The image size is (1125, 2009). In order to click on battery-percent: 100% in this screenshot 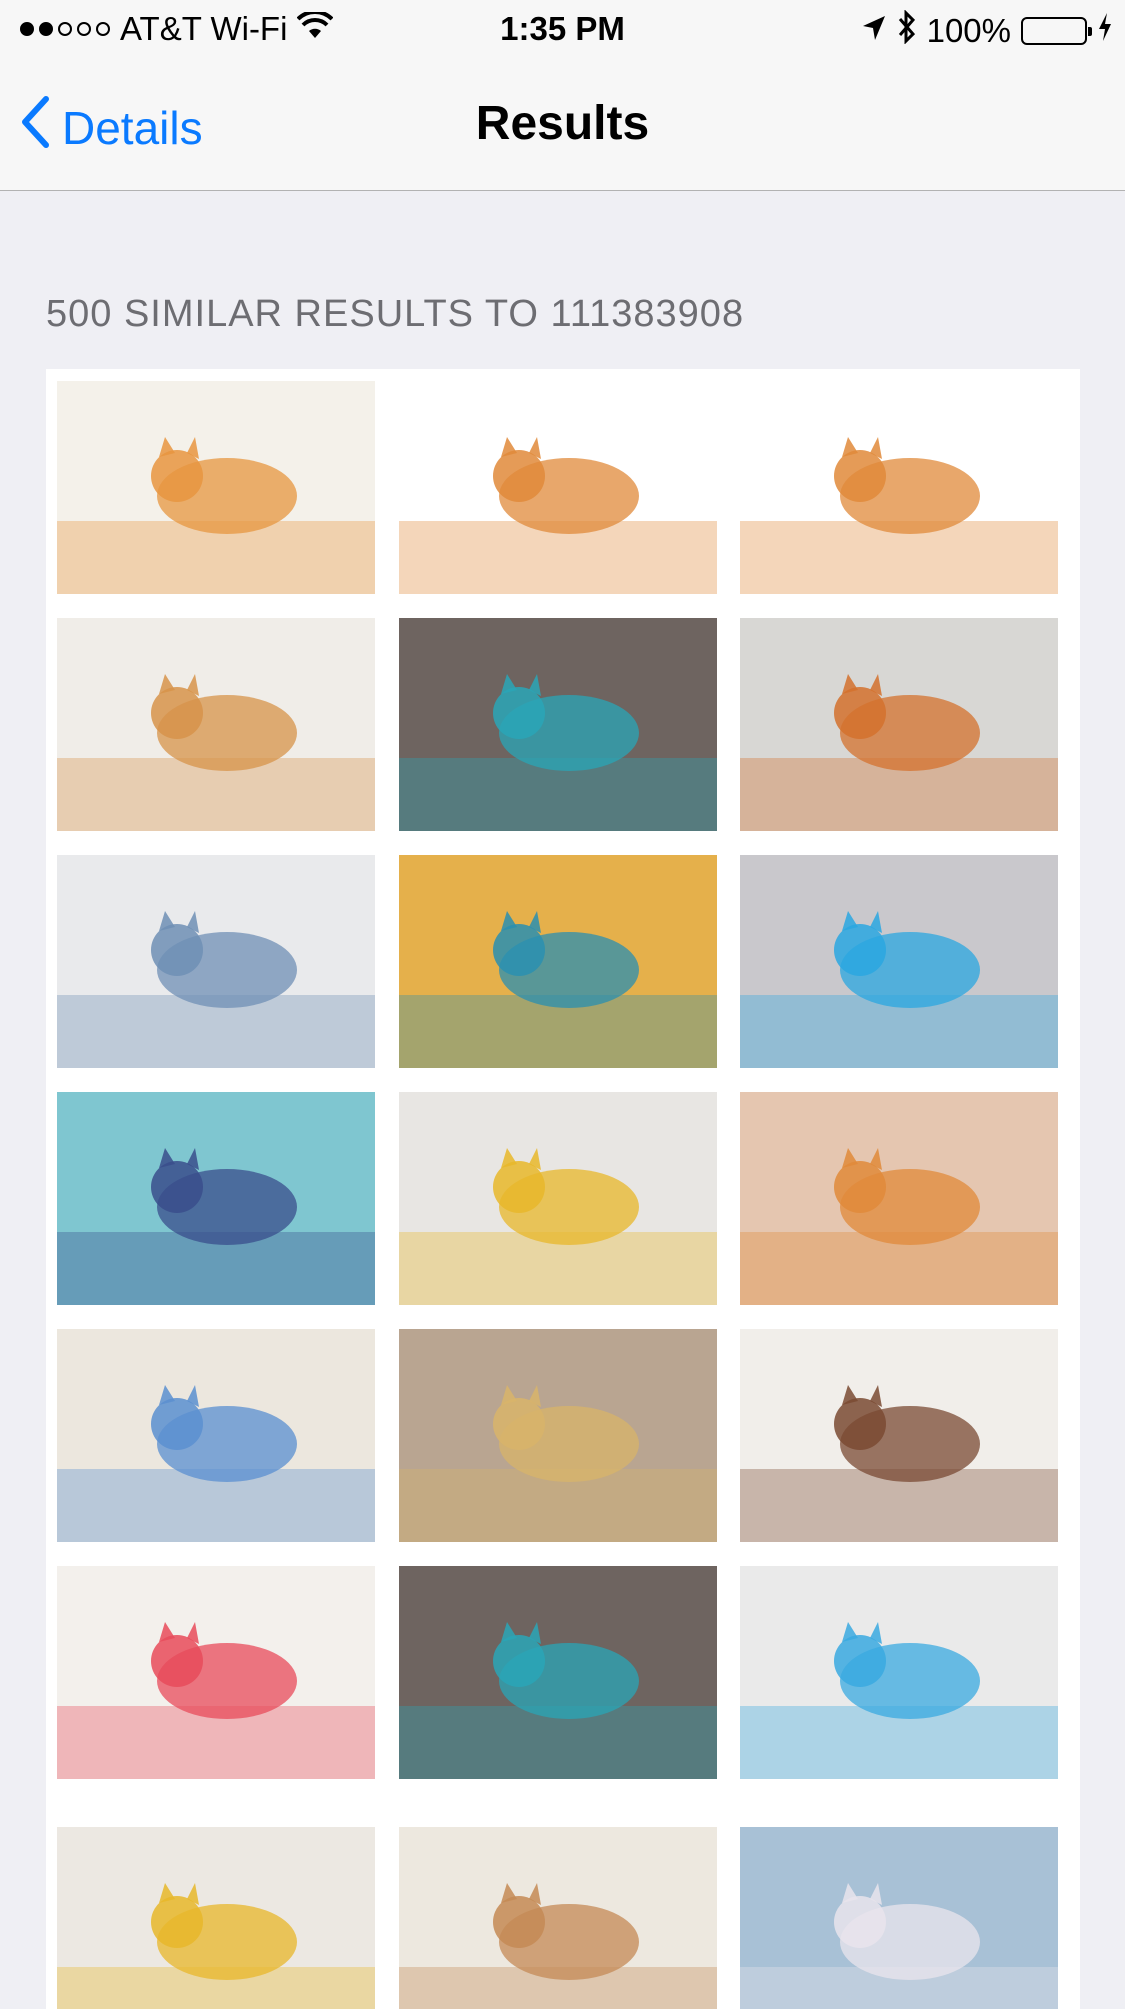, I will do `click(968, 30)`.